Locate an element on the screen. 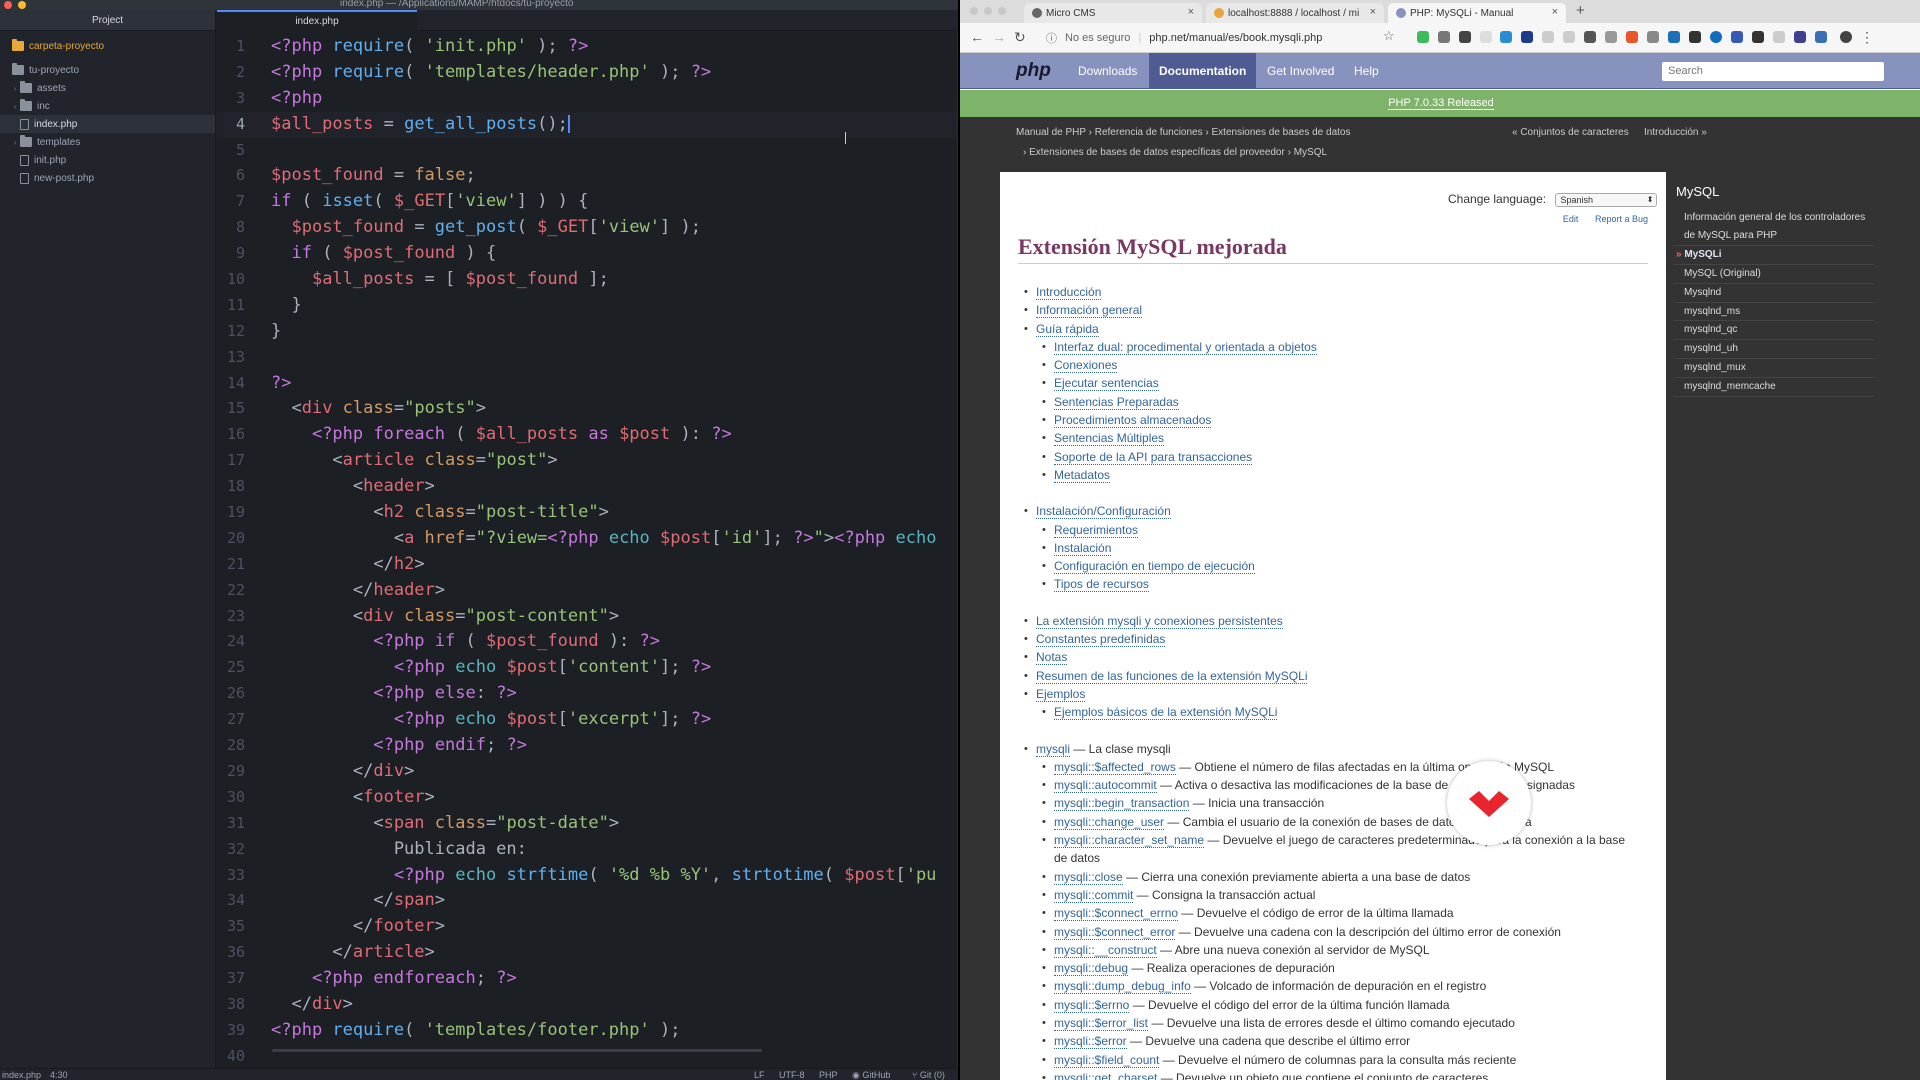 This screenshot has height=1080, width=1920. code-line: 9 if ( $post_found ) { is located at coordinates (587, 254).